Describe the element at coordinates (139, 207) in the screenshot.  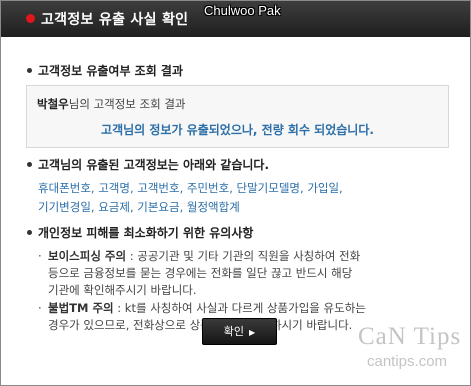
I see `leaked-info-line: 기기변경일, 요금제, 기본요금, 월정액합계` at that location.